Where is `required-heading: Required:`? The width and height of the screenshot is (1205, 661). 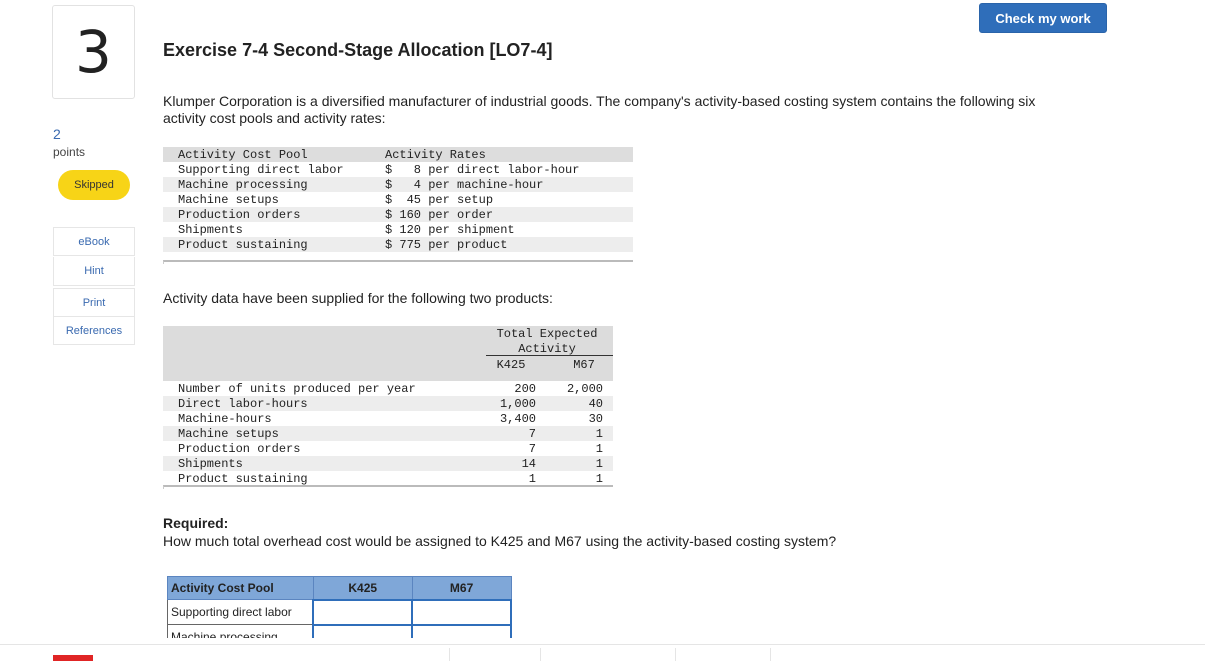 required-heading: Required: is located at coordinates (196, 523).